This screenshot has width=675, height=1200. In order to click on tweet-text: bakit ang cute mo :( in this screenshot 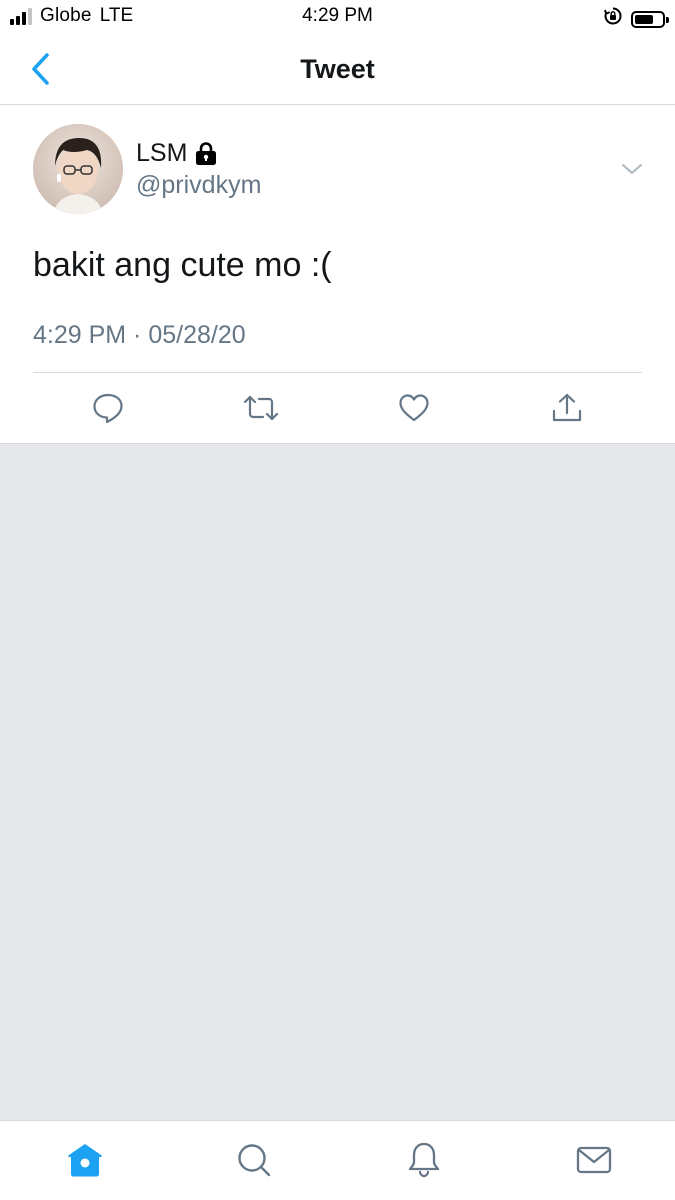, I will do `click(182, 265)`.